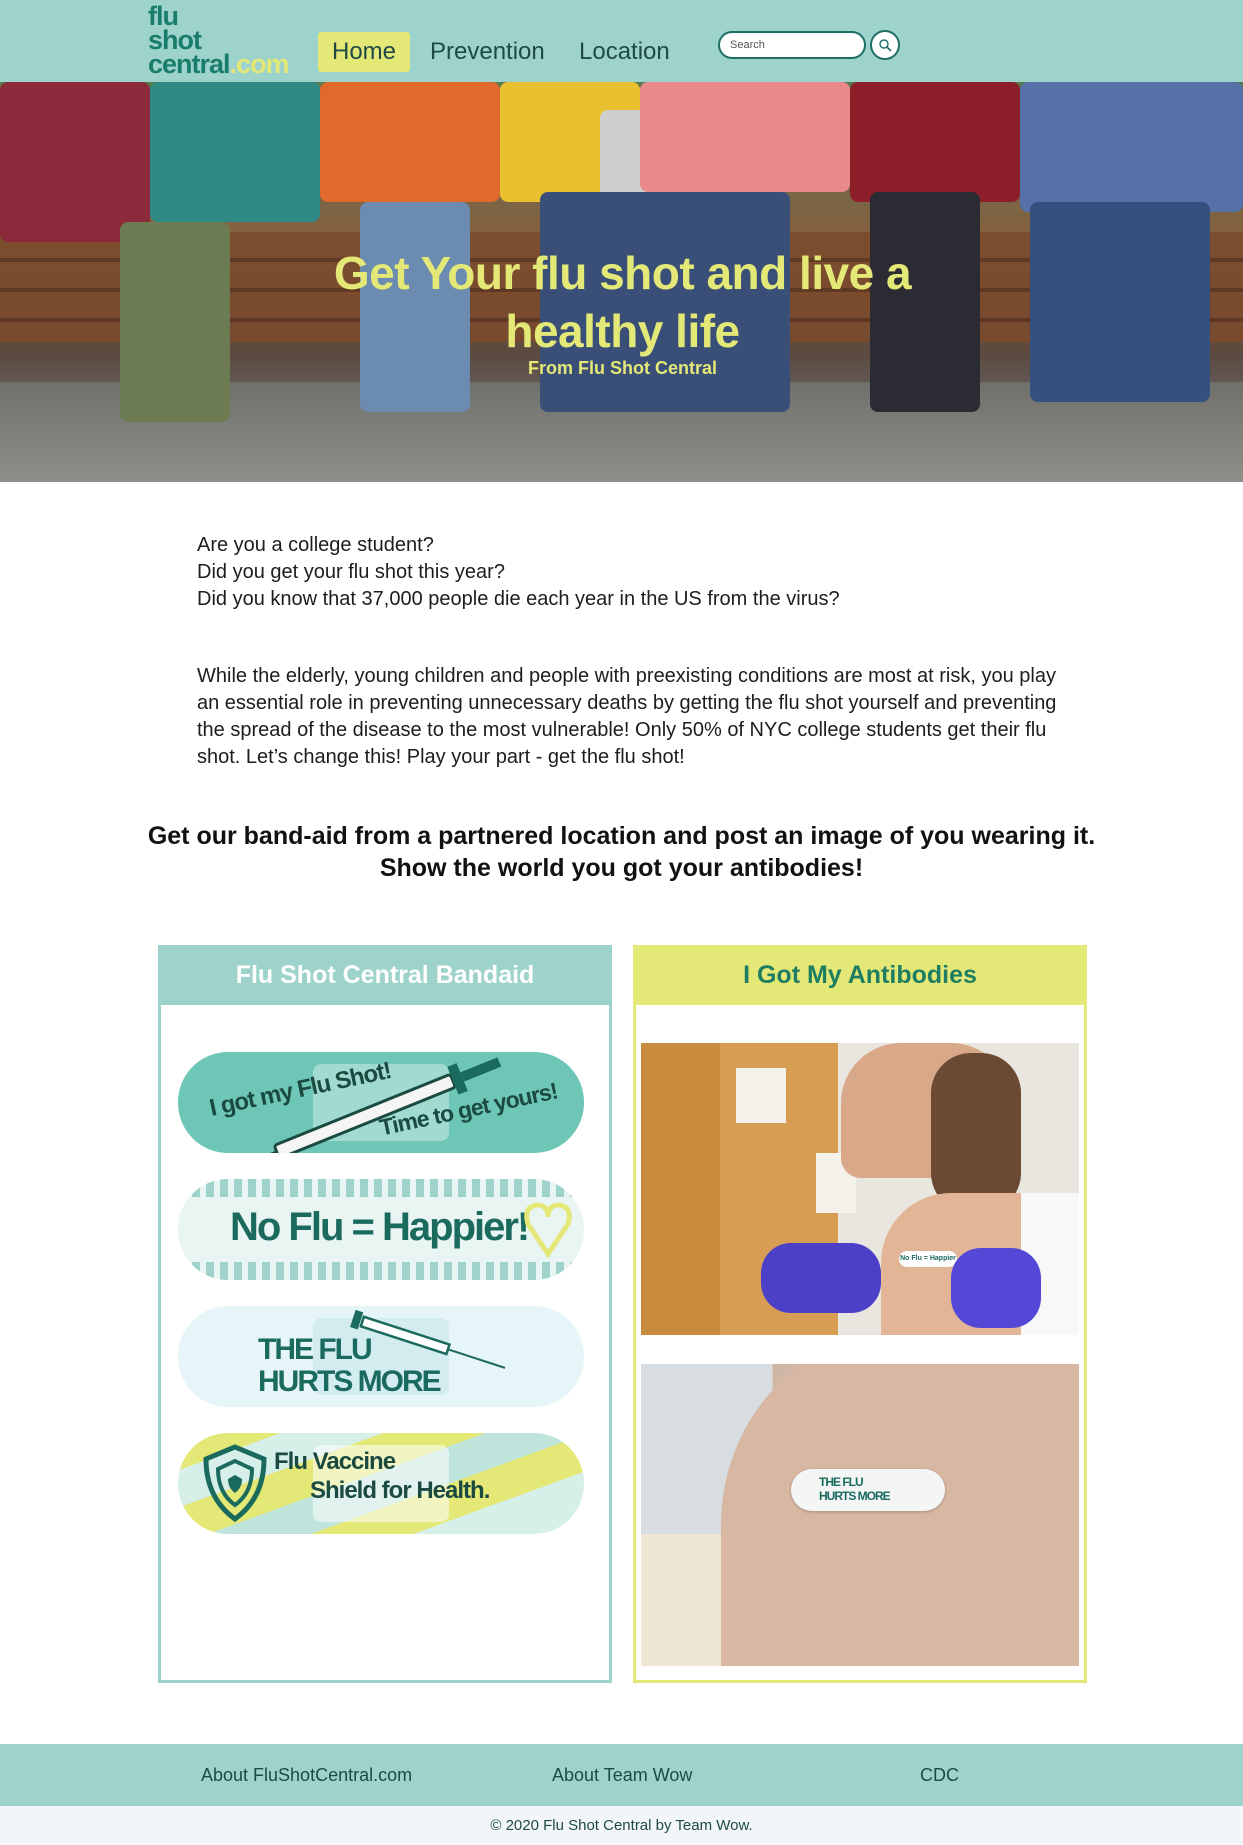 This screenshot has height=1845, width=1243. I want to click on photo-glove-right, so click(996, 1288).